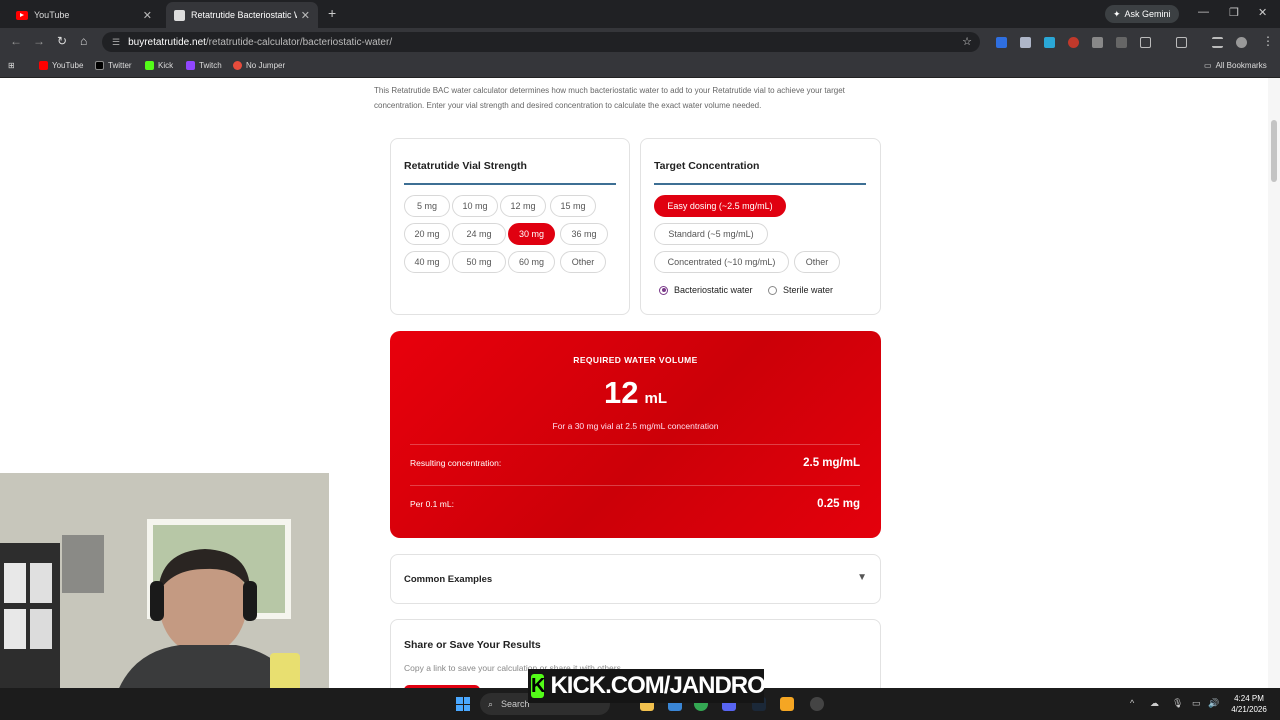 Image resolution: width=1280 pixels, height=720 pixels. What do you see at coordinates (817, 704) in the screenshot?
I see `obs-icon` at bounding box center [817, 704].